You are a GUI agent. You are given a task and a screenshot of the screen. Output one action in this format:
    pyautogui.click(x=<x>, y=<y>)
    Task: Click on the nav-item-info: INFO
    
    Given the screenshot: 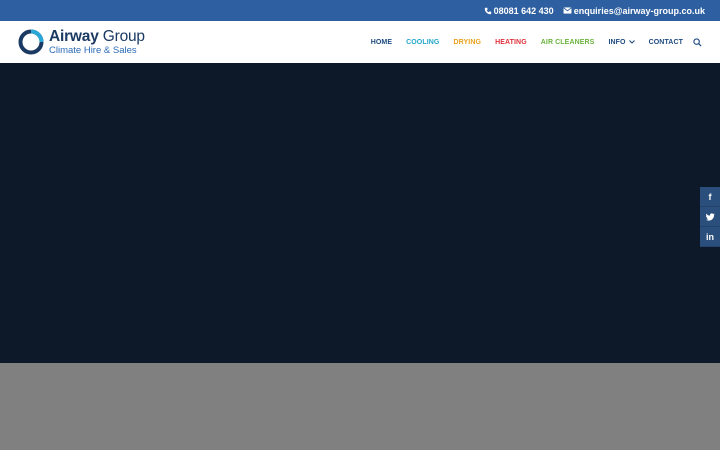 What is the action you would take?
    pyautogui.click(x=621, y=42)
    